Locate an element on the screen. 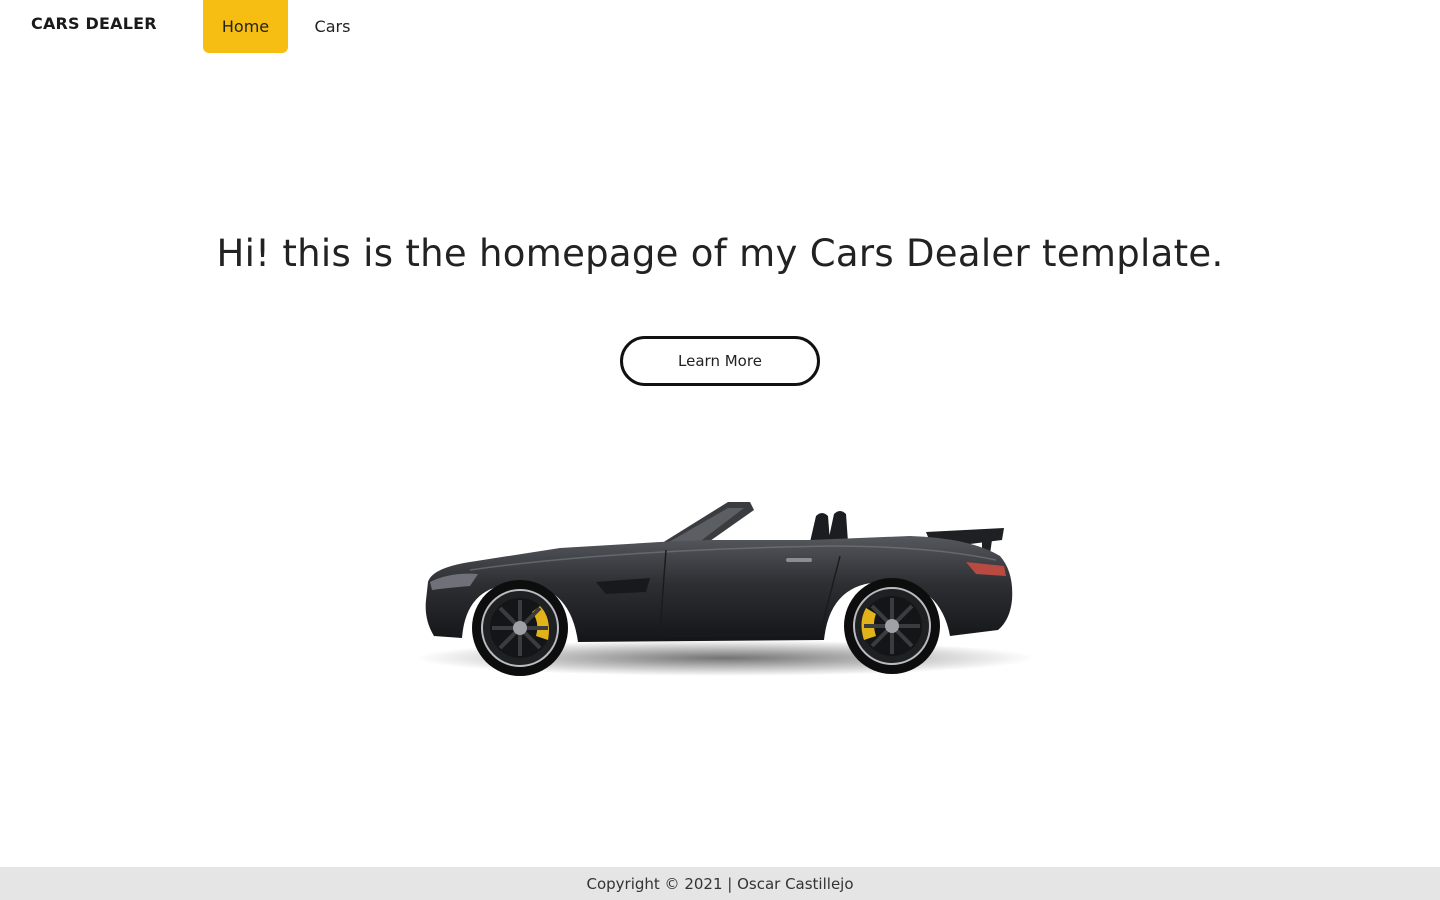 Image resolution: width=1440 pixels, height=900 pixels. copyright-text: Copyright © 2021 | Oscar Castillejo is located at coordinates (720, 883).